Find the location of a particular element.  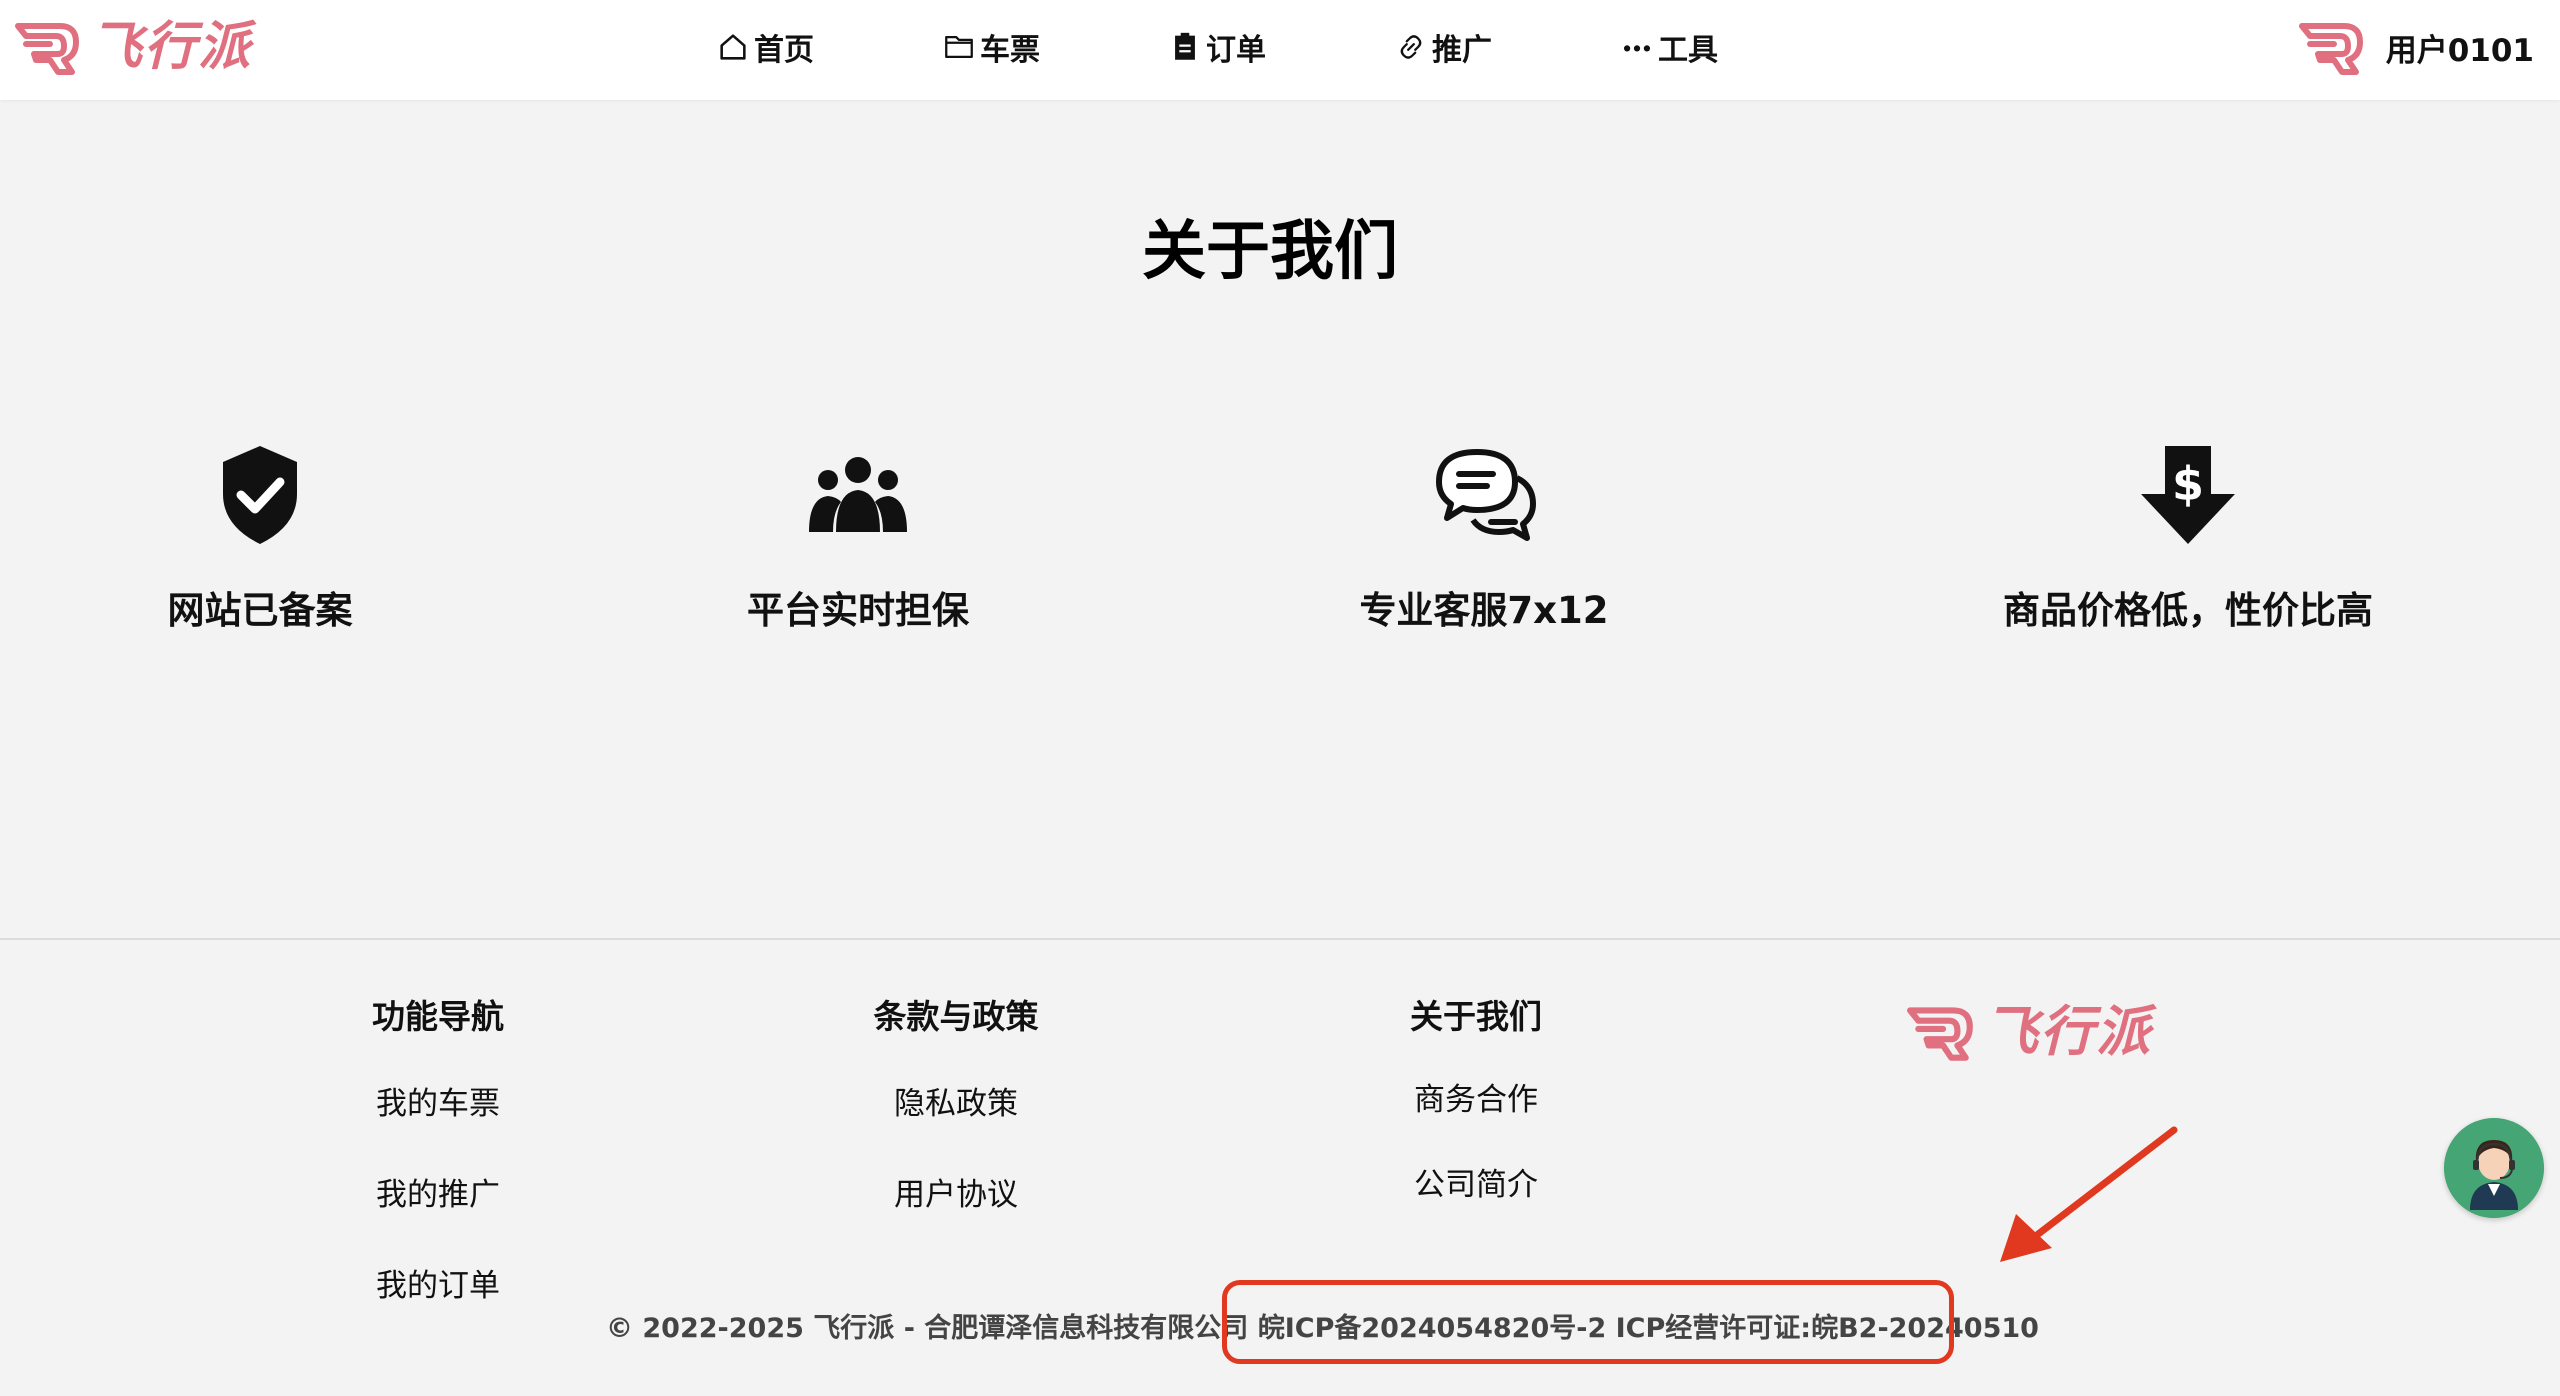

user-avatar-icon is located at coordinates (2330, 49).